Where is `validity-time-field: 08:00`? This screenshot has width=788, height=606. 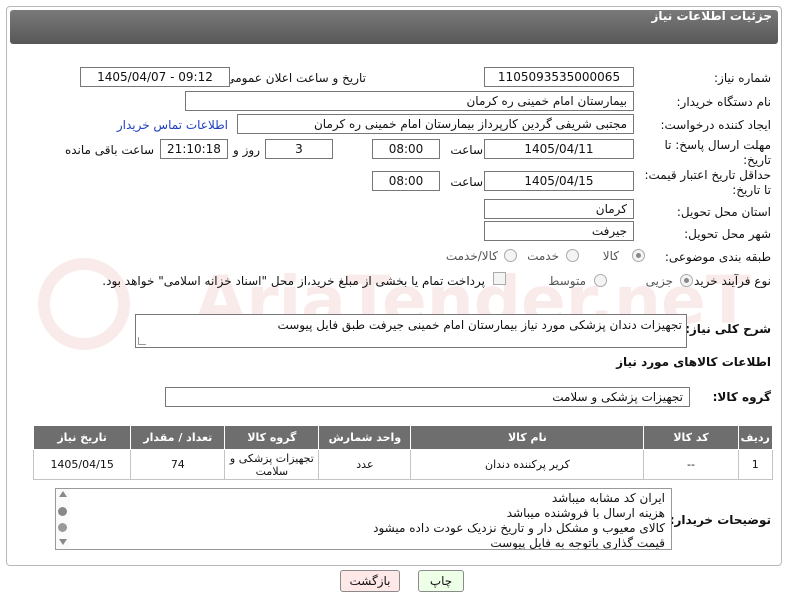 validity-time-field: 08:00 is located at coordinates (406, 181).